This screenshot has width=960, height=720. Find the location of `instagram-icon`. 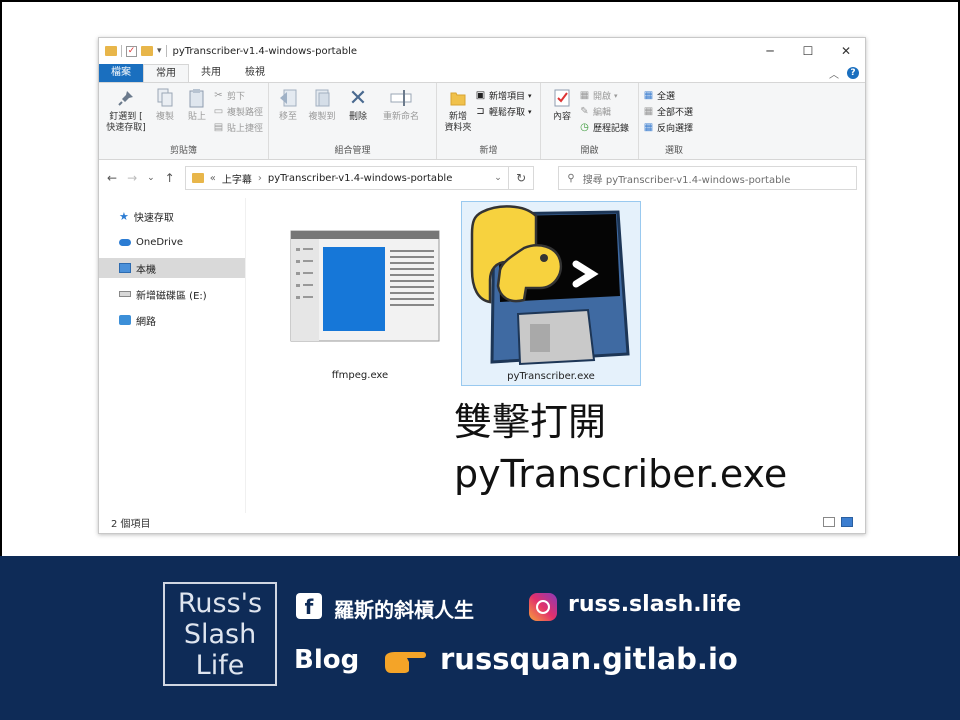

instagram-icon is located at coordinates (543, 607).